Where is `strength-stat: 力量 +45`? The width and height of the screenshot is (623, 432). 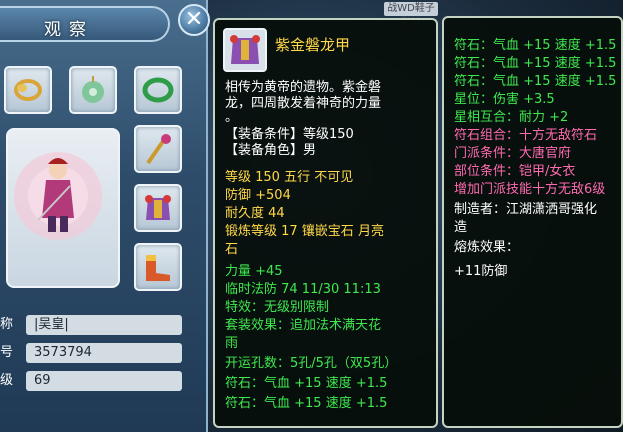
strength-stat: 力量 +45 is located at coordinates (254, 271).